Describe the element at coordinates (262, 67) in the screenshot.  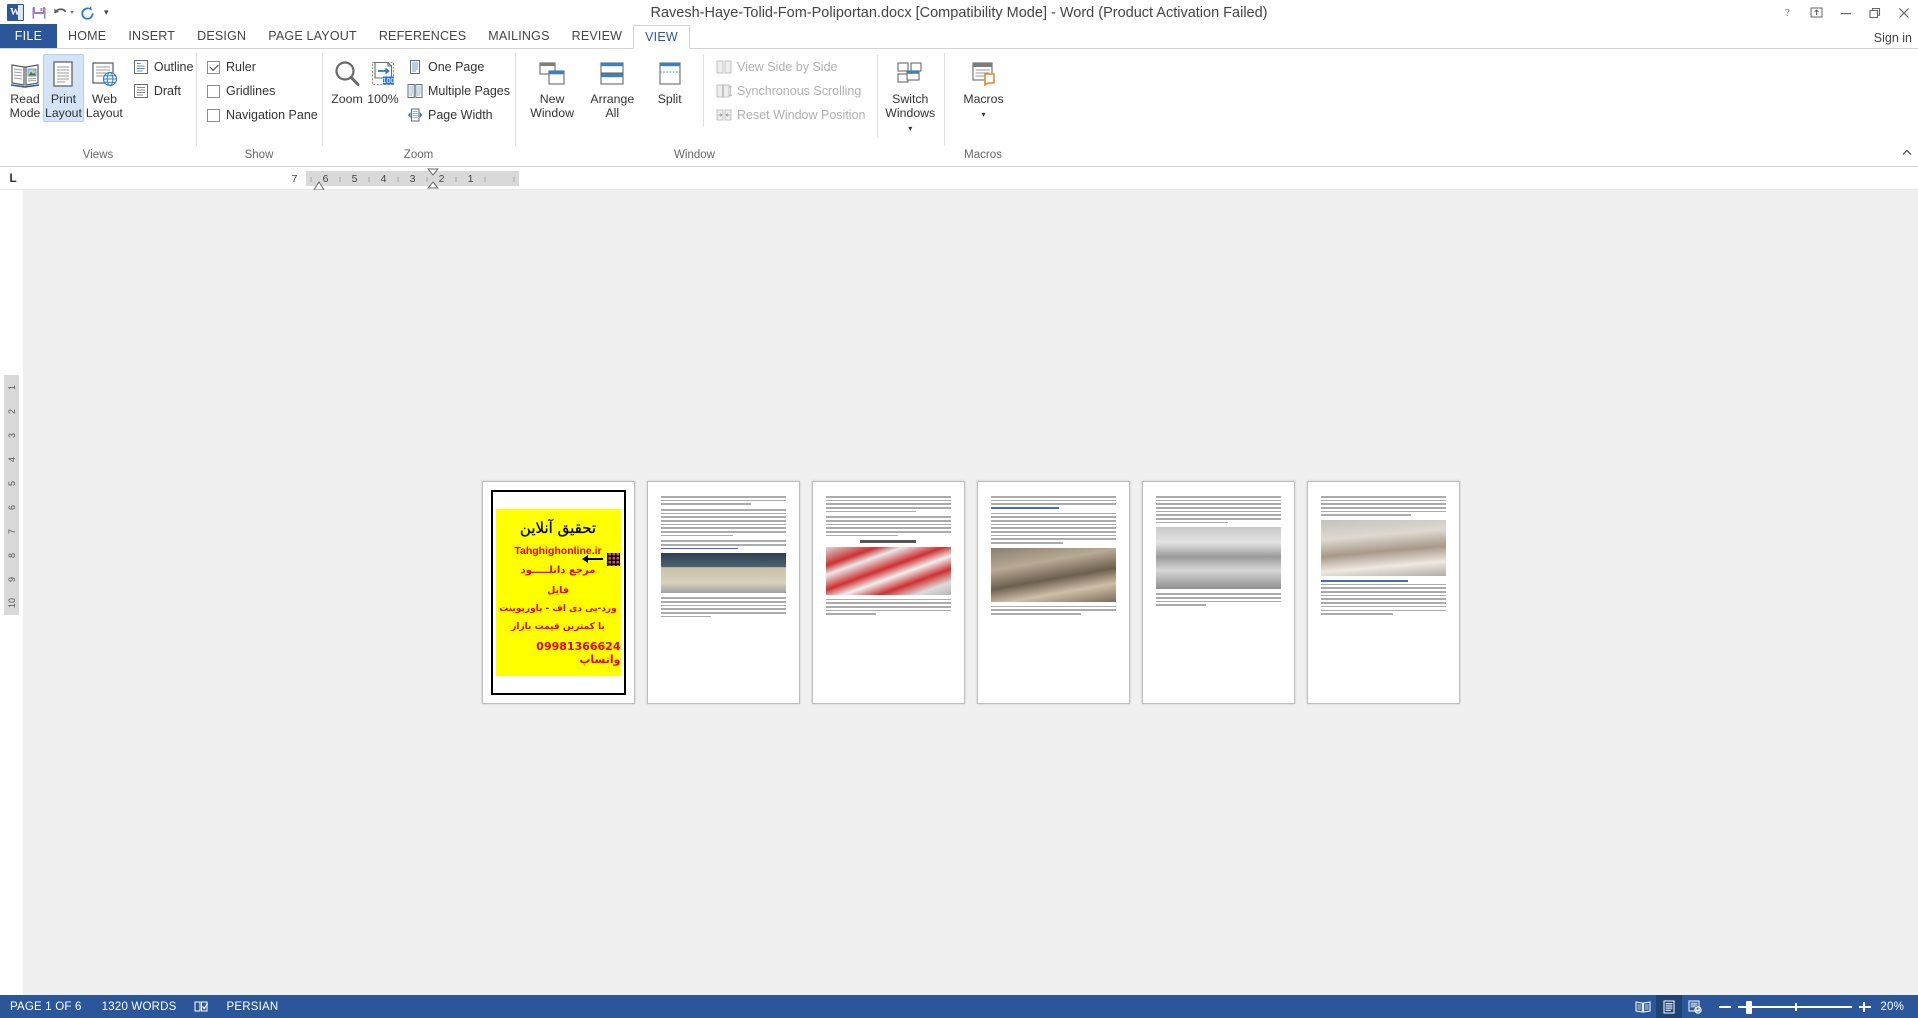
I see `ruler-checkbox-item: Ruler` at that location.